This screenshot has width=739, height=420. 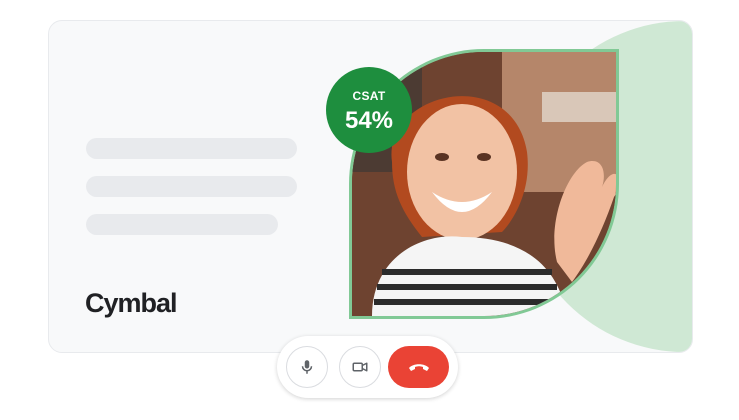 What do you see at coordinates (369, 120) in the screenshot?
I see `csat-value: 54%` at bounding box center [369, 120].